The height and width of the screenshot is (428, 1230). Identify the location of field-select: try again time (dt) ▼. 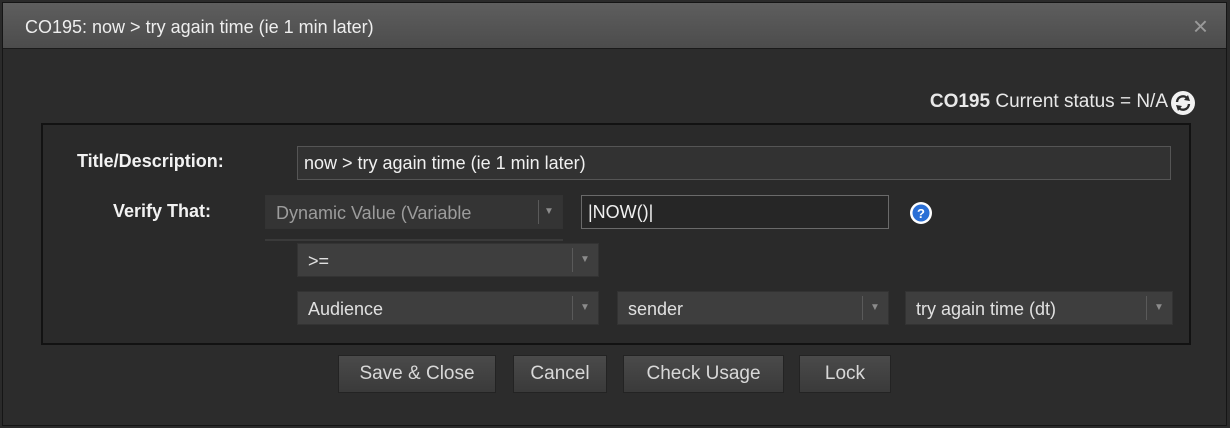
(1039, 308).